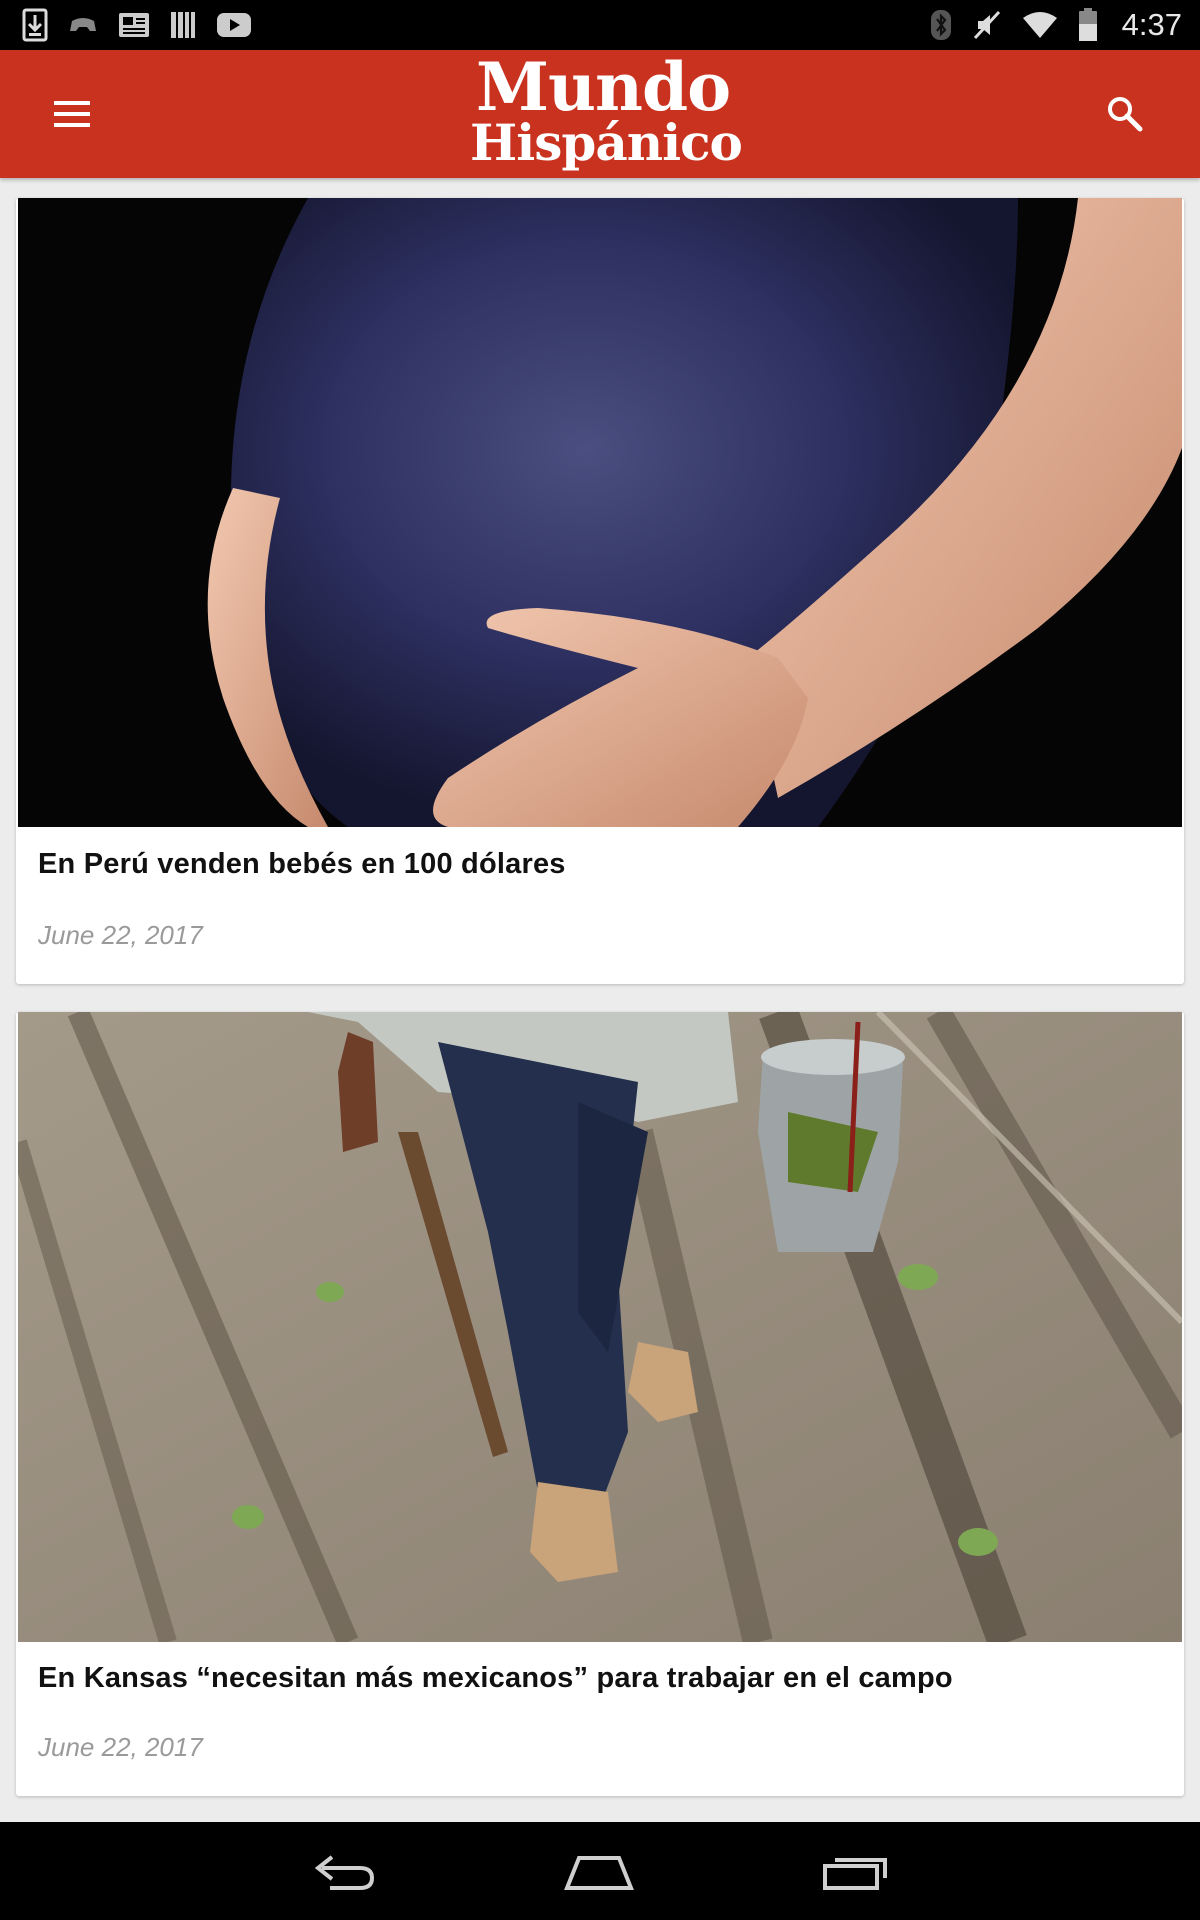 The height and width of the screenshot is (1920, 1200). What do you see at coordinates (35, 25) in the screenshot?
I see `download-icon` at bounding box center [35, 25].